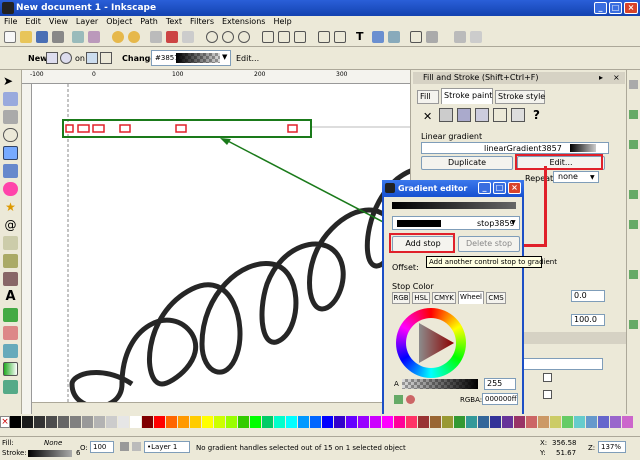 The height and width of the screenshot is (460, 640). I want to click on opacity-field: 100, so click(102, 447).